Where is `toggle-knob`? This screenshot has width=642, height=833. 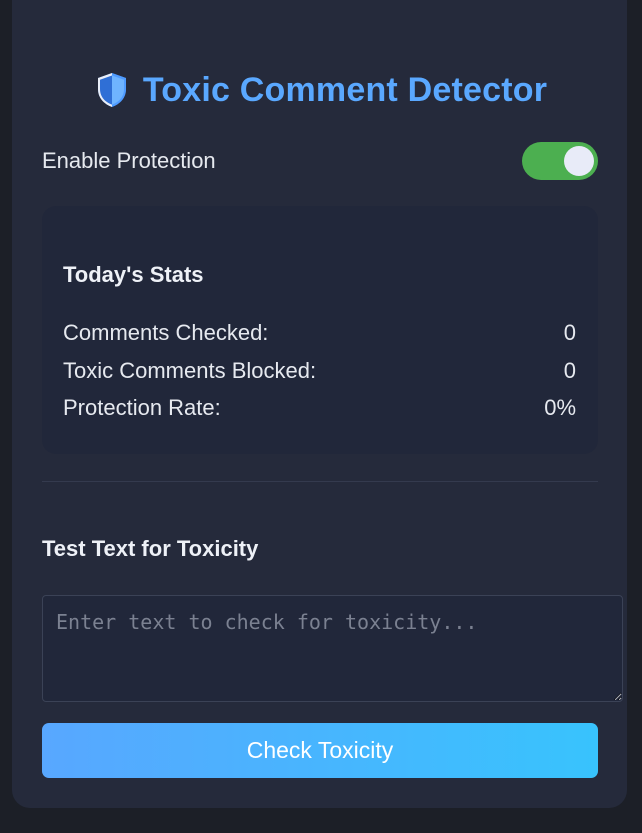
toggle-knob is located at coordinates (579, 161).